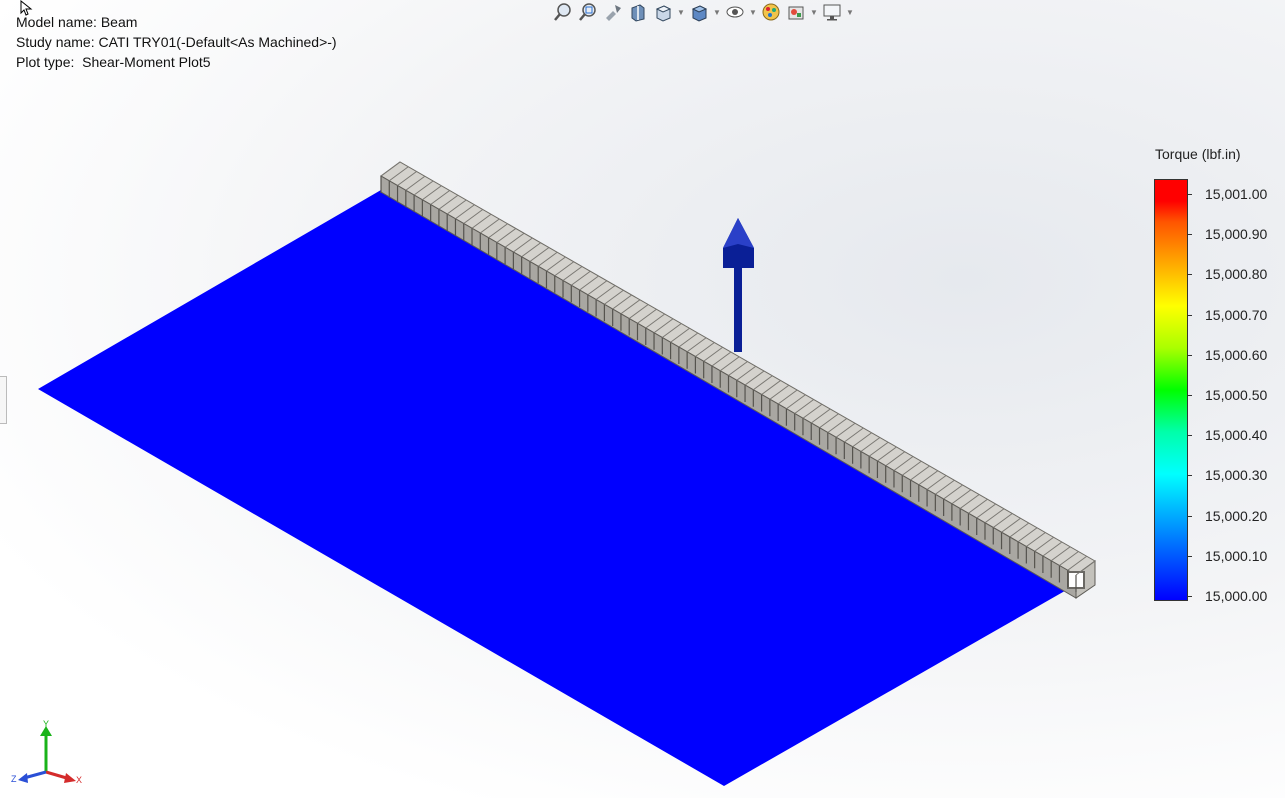  I want to click on legend-label: 15,000.90, so click(1236, 234).